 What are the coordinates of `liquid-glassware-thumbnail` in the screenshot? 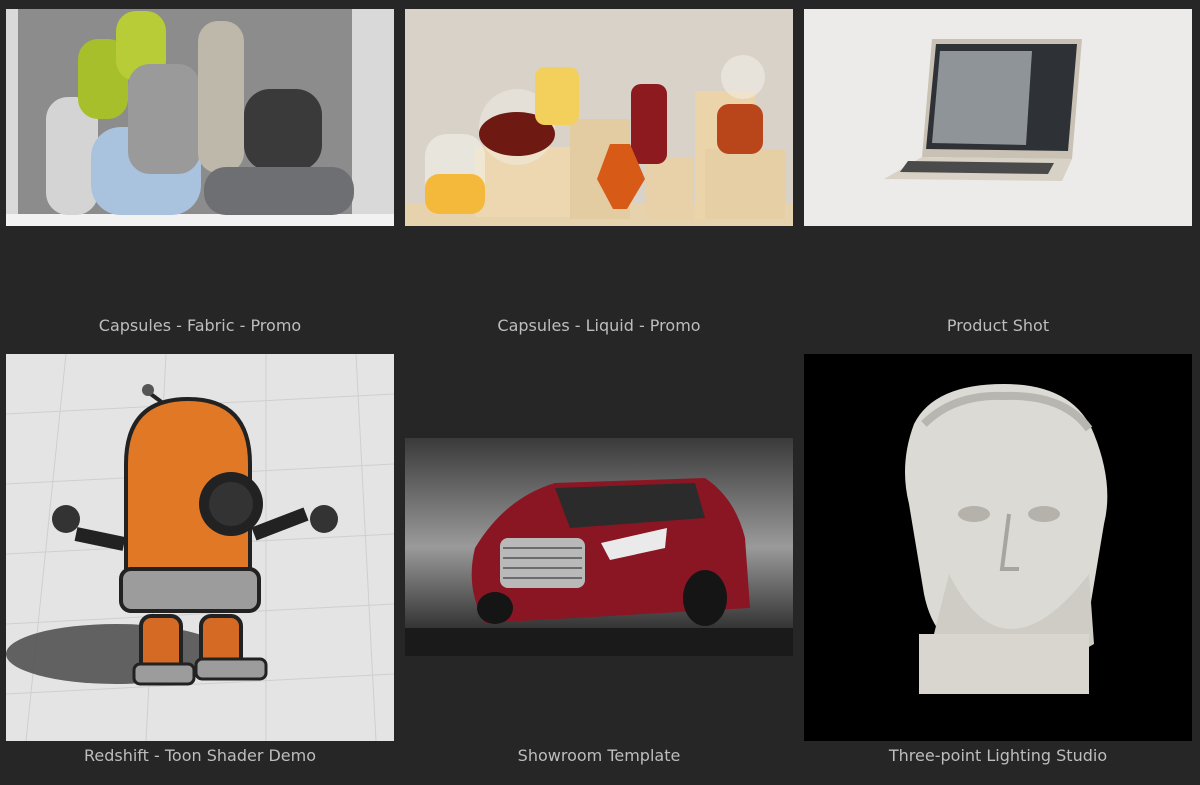 It's located at (599, 117).